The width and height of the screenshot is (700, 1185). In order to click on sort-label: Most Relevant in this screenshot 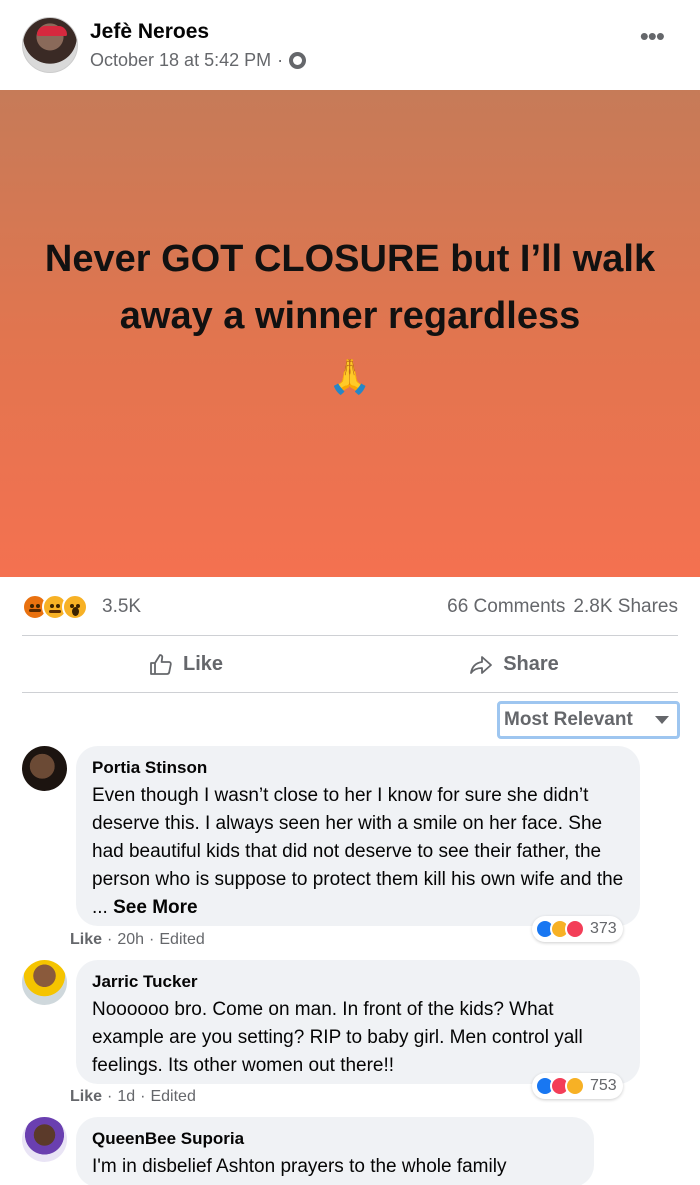, I will do `click(568, 719)`.